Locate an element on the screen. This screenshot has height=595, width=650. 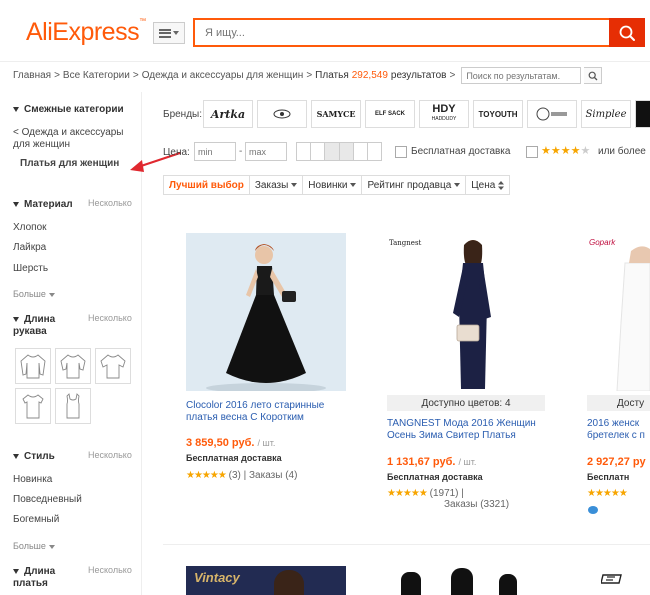
style-more: Больше is located at coordinates (34, 546).